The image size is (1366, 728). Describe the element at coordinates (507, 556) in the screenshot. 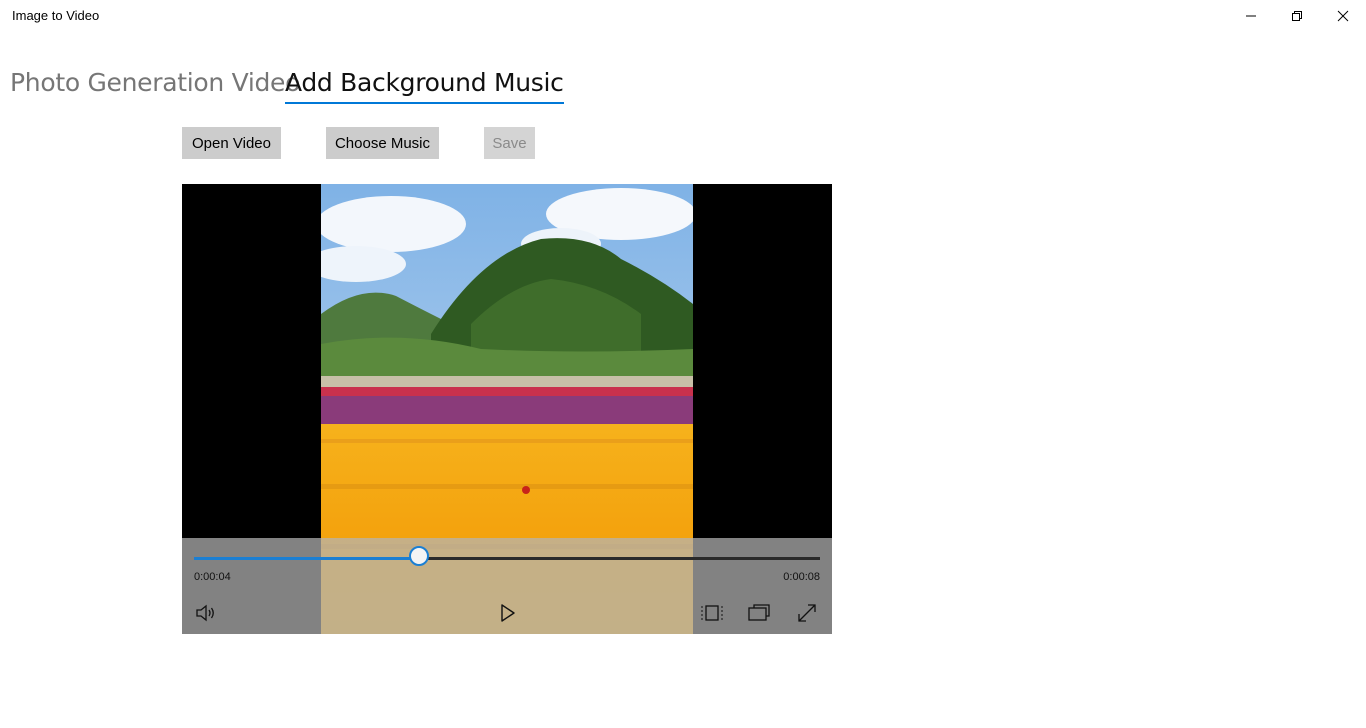

I see `seek-bar` at that location.